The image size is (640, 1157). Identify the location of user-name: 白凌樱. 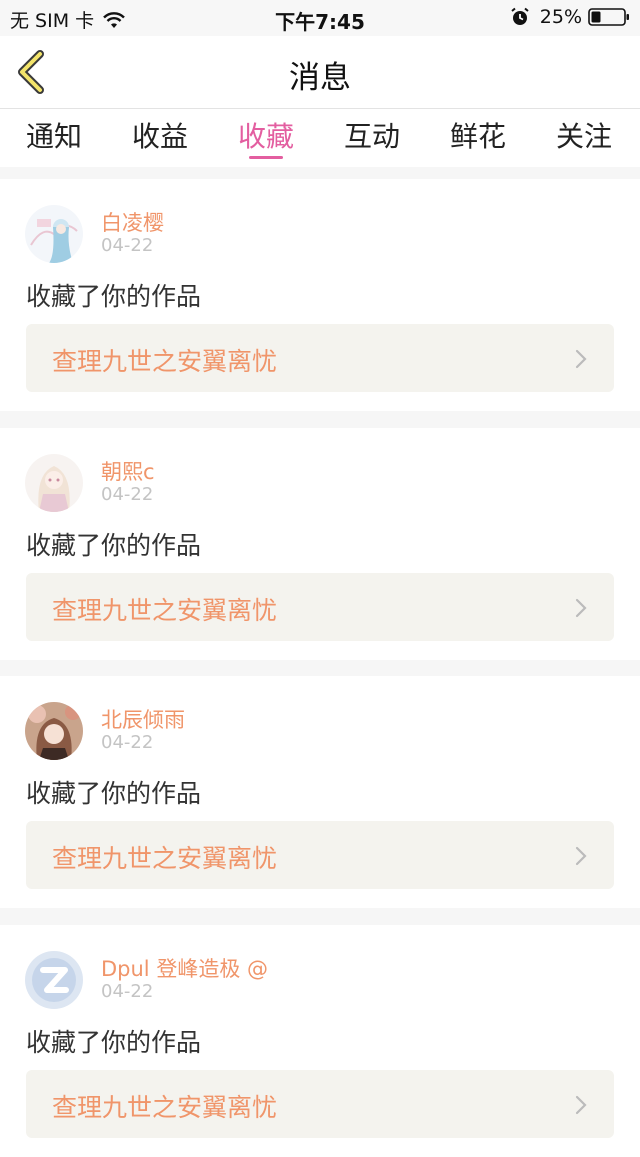
(132, 222).